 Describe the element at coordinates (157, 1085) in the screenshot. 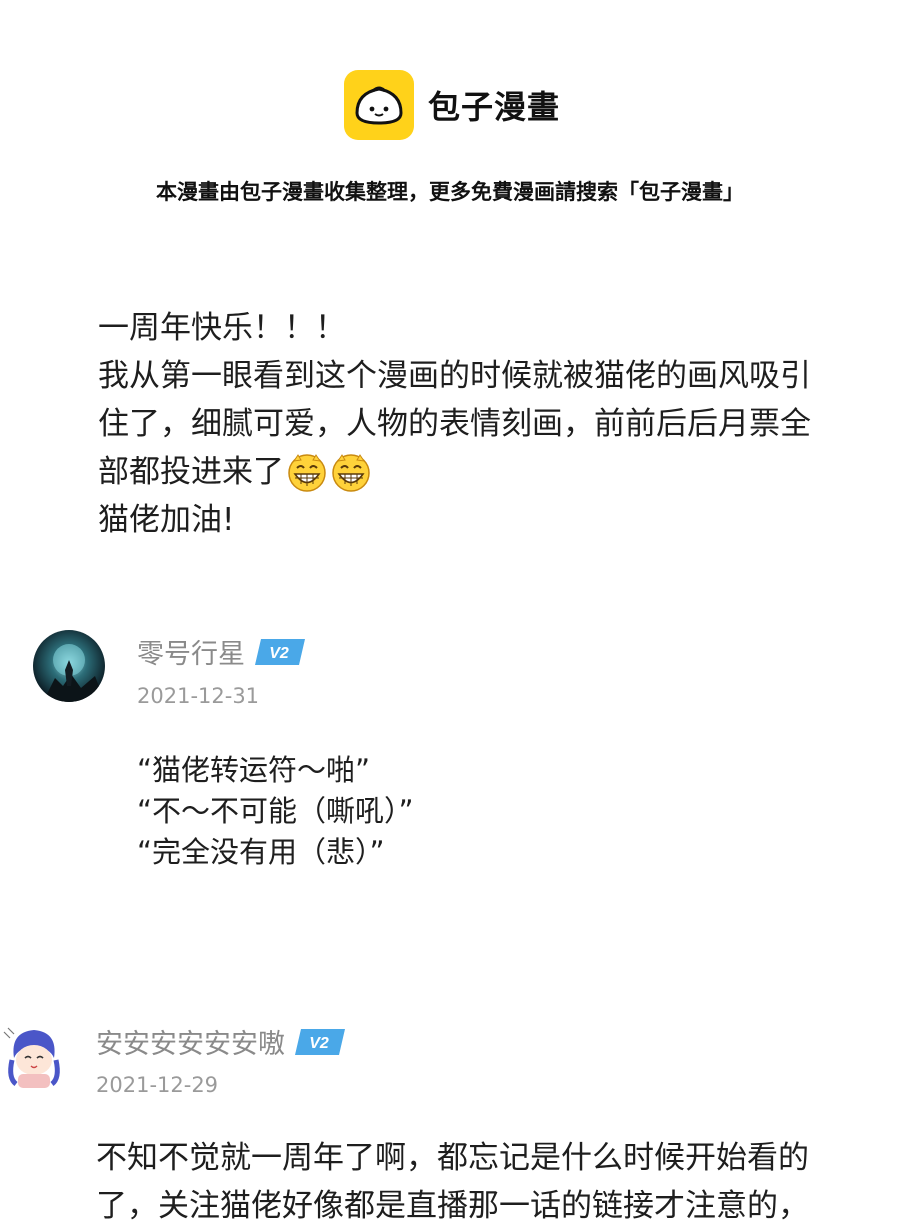

I see `comment-date: 2021-12-29` at that location.